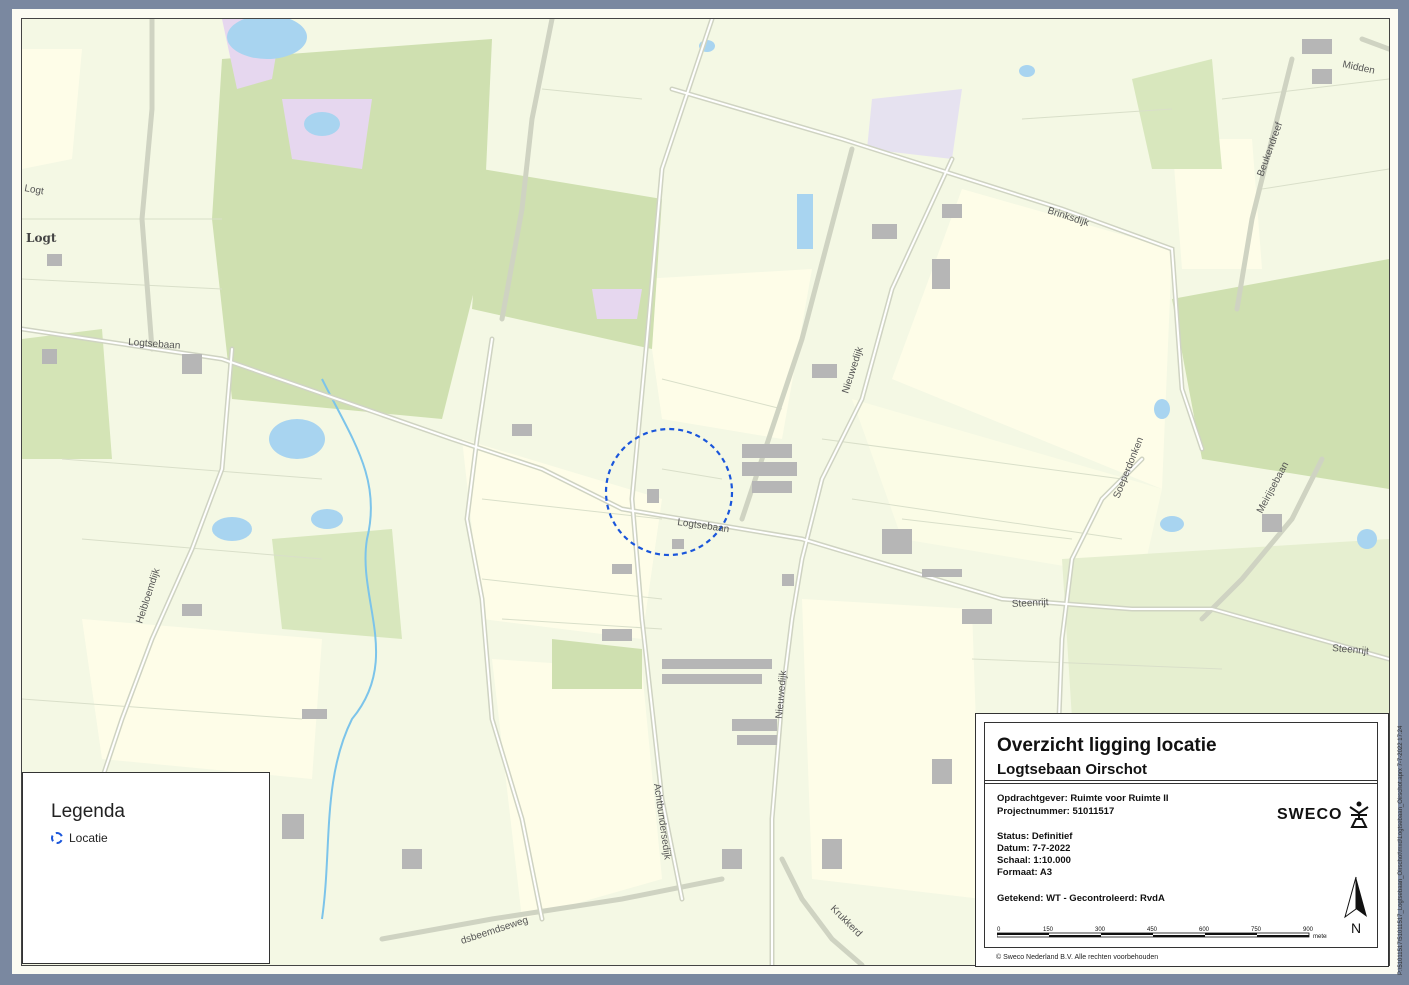 The image size is (1409, 985). I want to click on scale-bar: 0 150 300 450 600 750 900 meter, so click(1162, 933).